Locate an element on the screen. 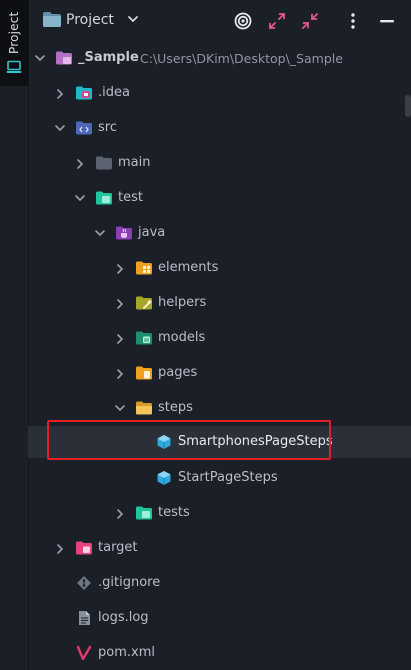 The width and height of the screenshot is (411, 670). tree-item-label: .gitignore is located at coordinates (129, 582).